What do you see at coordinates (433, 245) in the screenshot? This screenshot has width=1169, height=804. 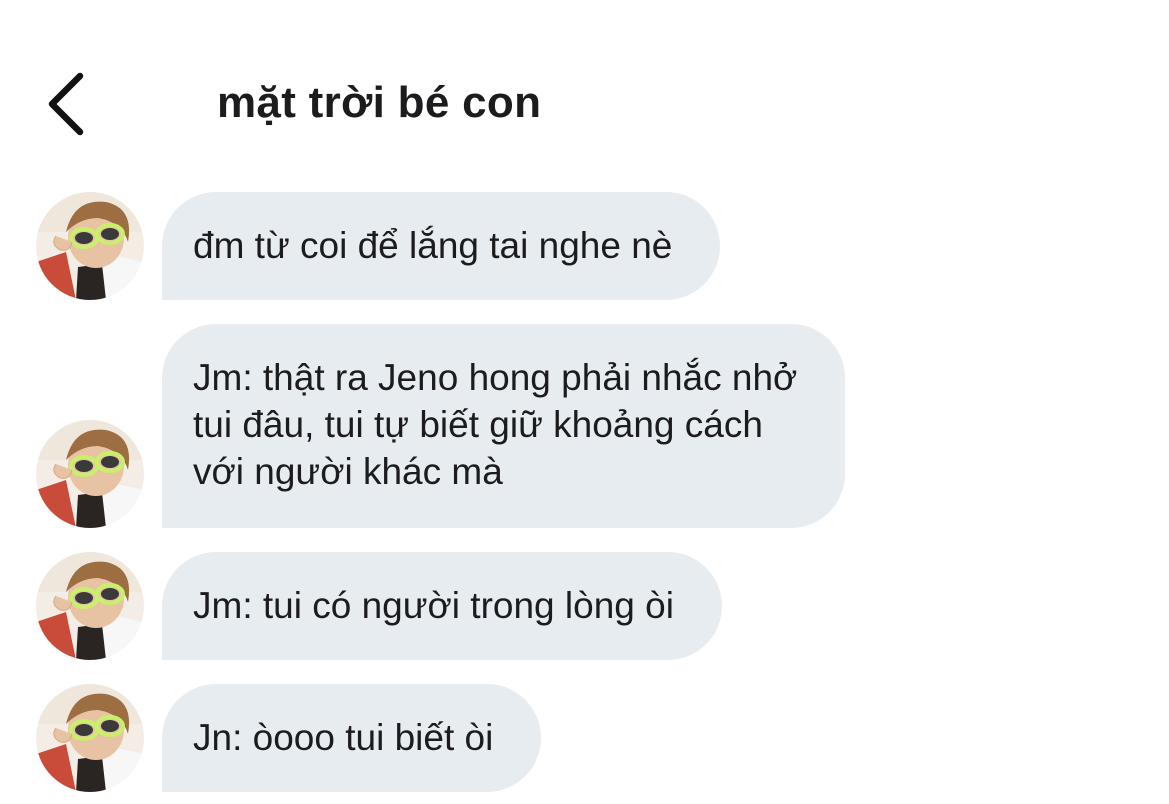 I see `message-text: đm từ coi để lắng tai nghe nè` at bounding box center [433, 245].